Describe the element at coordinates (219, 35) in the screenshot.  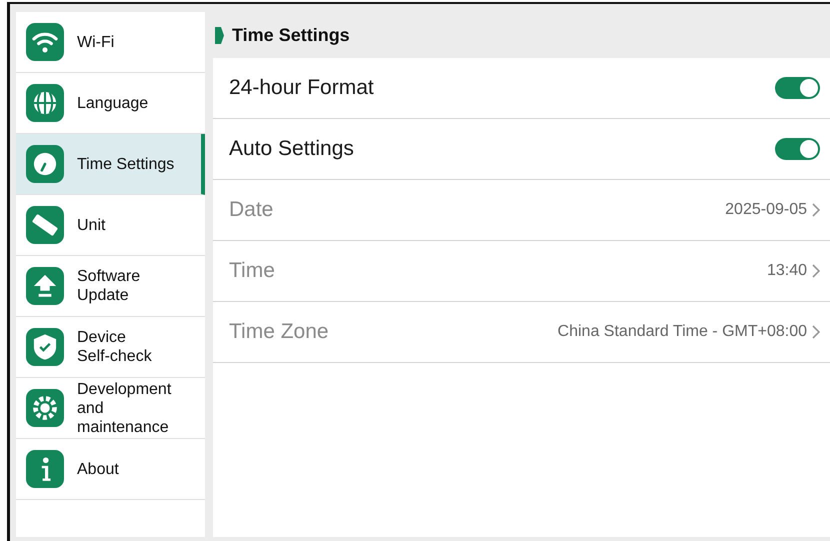
I see `section-marker-icon` at that location.